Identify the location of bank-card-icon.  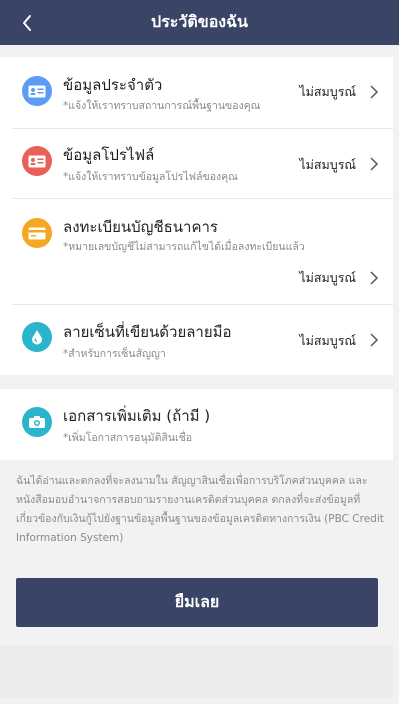
(37, 233).